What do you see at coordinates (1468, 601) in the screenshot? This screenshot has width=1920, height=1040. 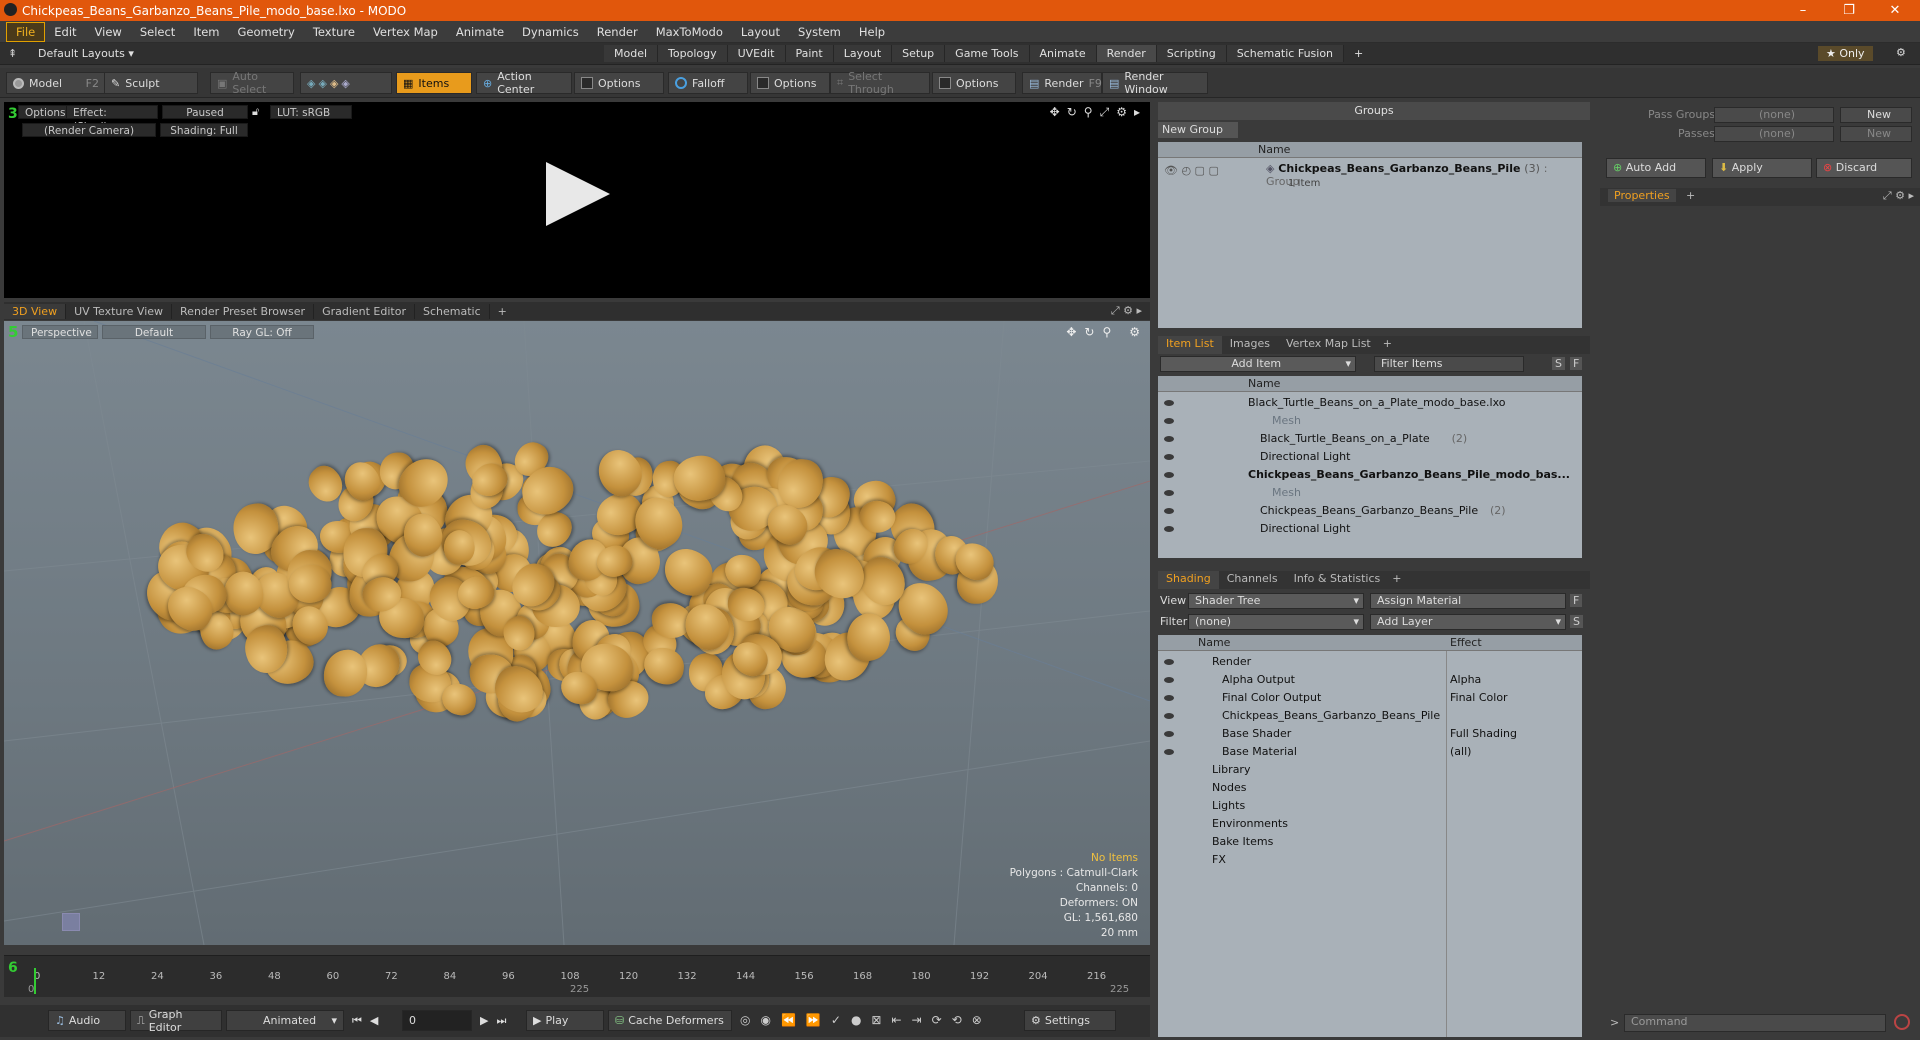 I see `assign-material-button: Assign Material` at bounding box center [1468, 601].